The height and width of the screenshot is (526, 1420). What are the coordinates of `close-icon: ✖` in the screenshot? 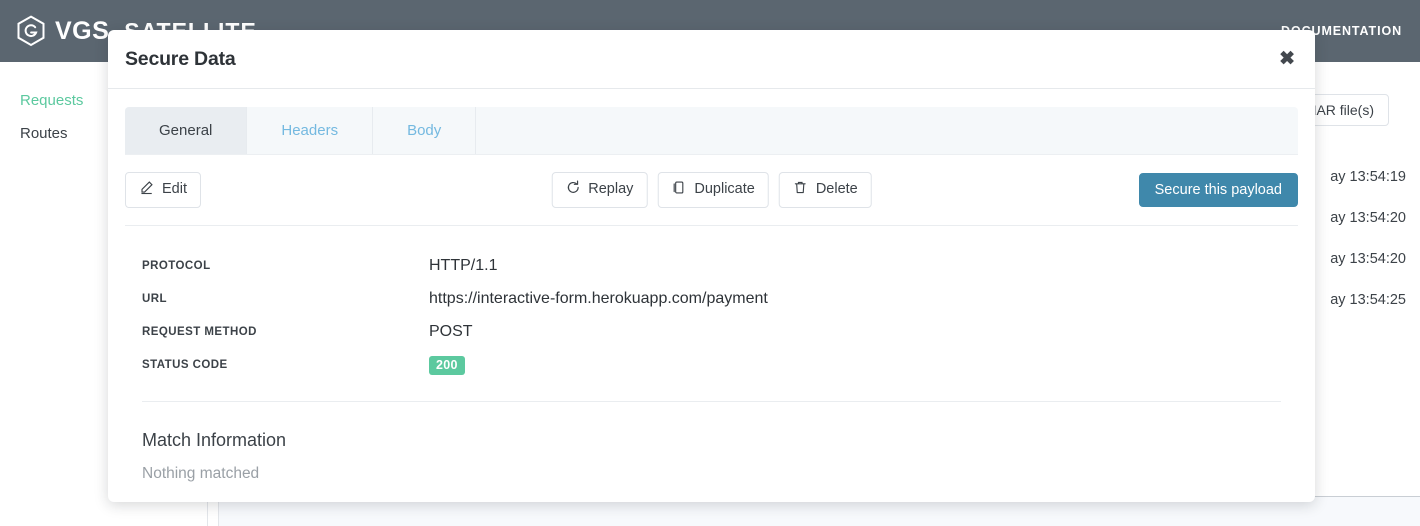 It's located at (1287, 59).